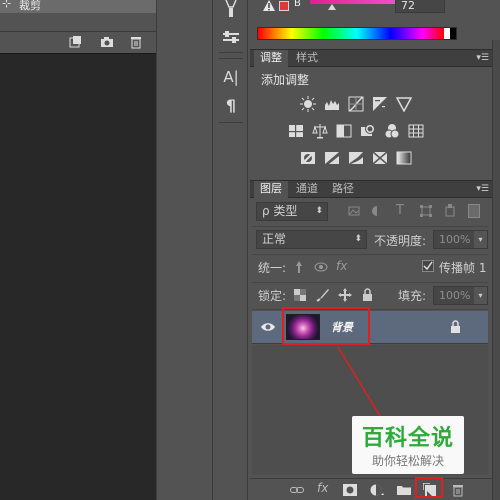 This screenshot has height=500, width=500. Describe the element at coordinates (354, 211) in the screenshot. I see `filter-pixel-icon` at that location.